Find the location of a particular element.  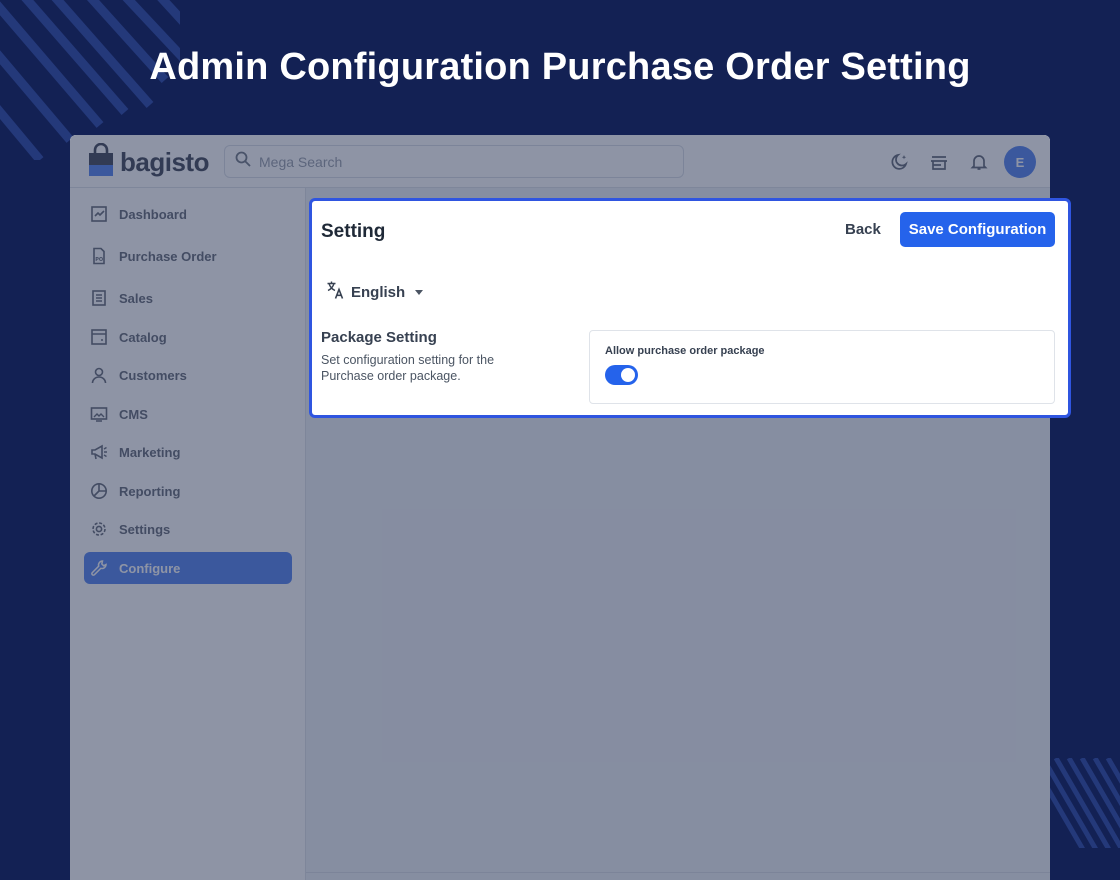

catalog-icon is located at coordinates (99, 337).